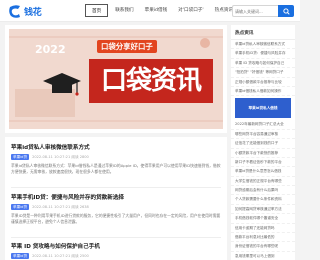 The height and width of the screenshot is (260, 320). Describe the element at coordinates (263, 92) in the screenshot. I see `sidebar-link: 苹果id借钱私人借款如何操作` at that location.